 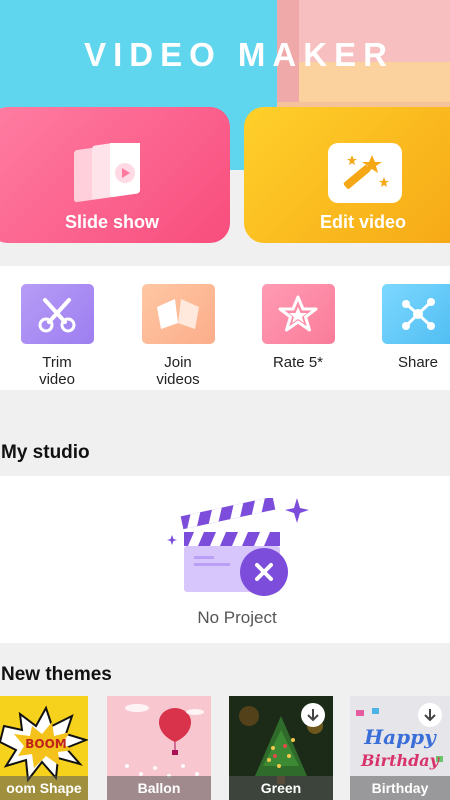 What do you see at coordinates (46, 744) in the screenshot?
I see `boom-thumb-text: BOOM` at bounding box center [46, 744].